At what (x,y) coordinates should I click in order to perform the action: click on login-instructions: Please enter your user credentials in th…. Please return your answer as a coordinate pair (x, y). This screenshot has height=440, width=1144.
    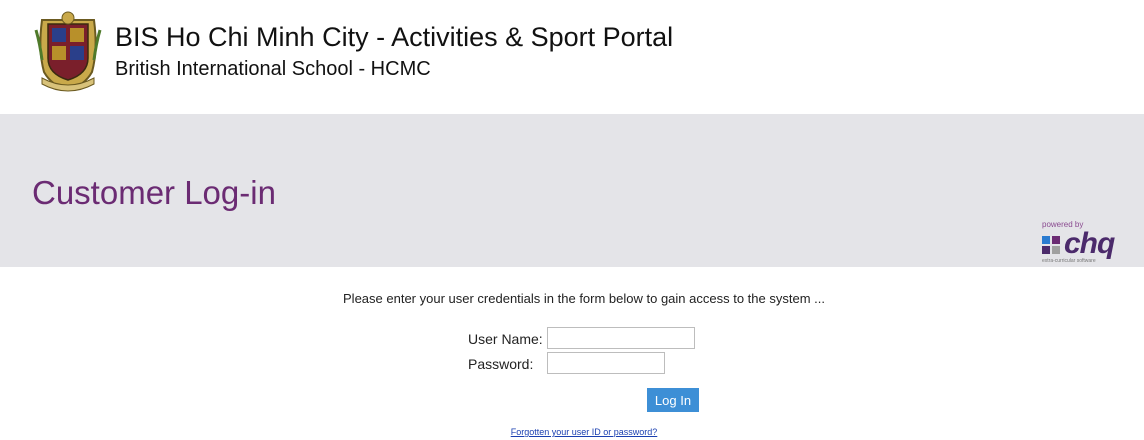
    Looking at the image, I should click on (584, 298).